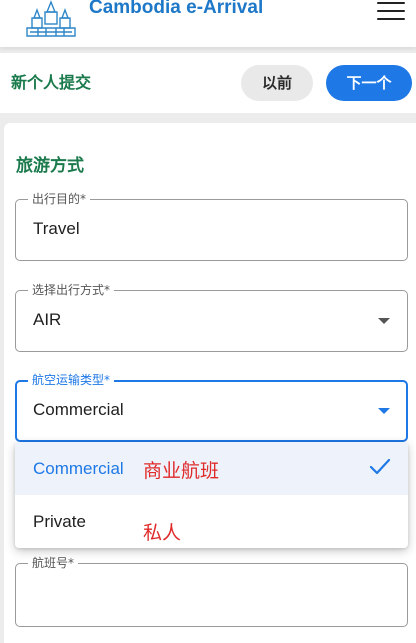  What do you see at coordinates (51, 18) in the screenshot?
I see `angkor-wat-logo` at bounding box center [51, 18].